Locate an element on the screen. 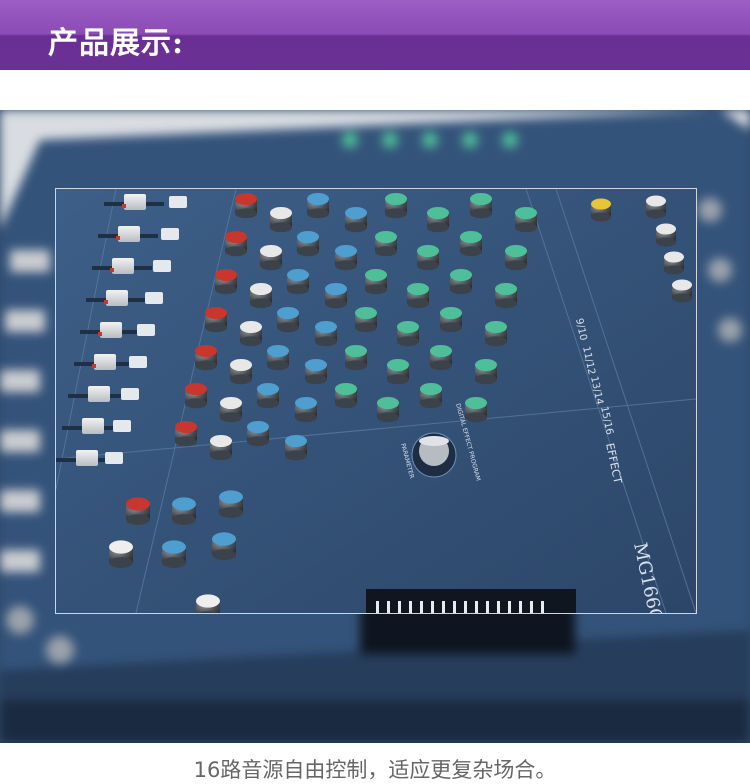  page-title: 产品展示: is located at coordinates (116, 43).